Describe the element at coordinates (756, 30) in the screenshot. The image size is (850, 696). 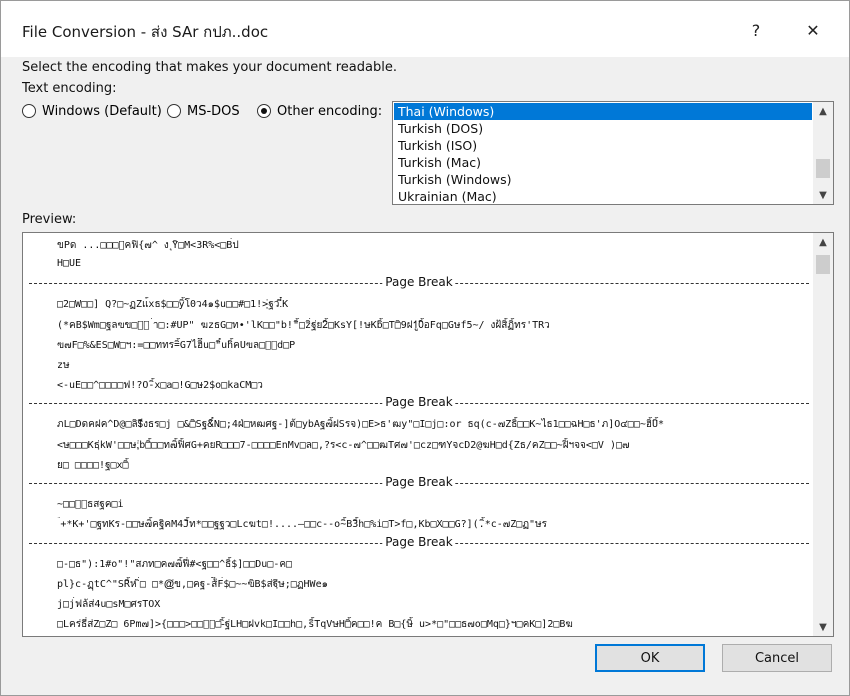
I see `help-icon: ?` at that location.